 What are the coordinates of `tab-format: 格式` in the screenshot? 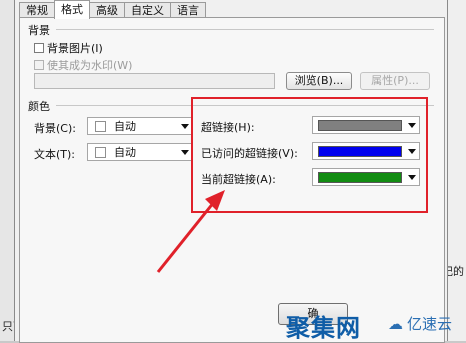 It's located at (72, 9).